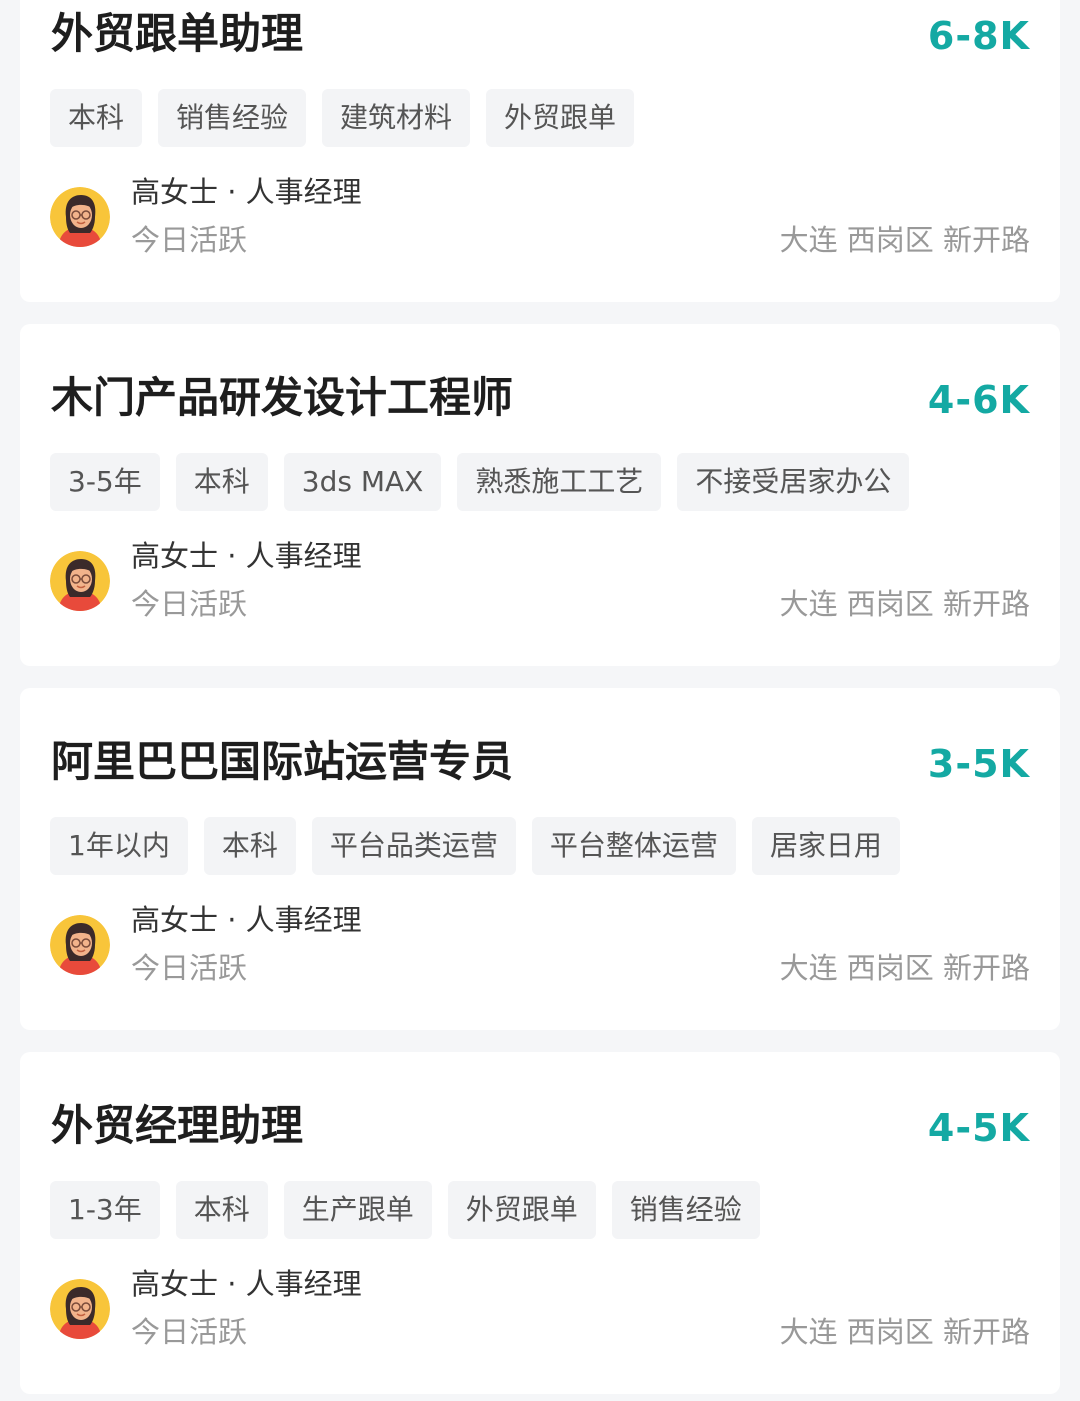 This screenshot has width=1080, height=1401. Describe the element at coordinates (978, 400) in the screenshot. I see `job-salary: 4-6K` at that location.